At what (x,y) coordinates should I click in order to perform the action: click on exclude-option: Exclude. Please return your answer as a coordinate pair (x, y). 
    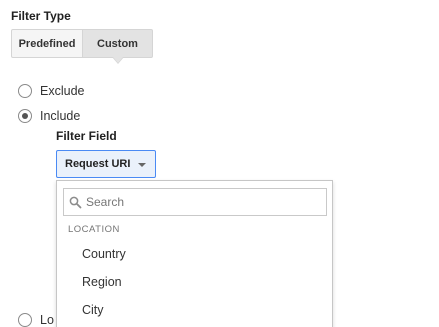
    Looking at the image, I should click on (51, 91).